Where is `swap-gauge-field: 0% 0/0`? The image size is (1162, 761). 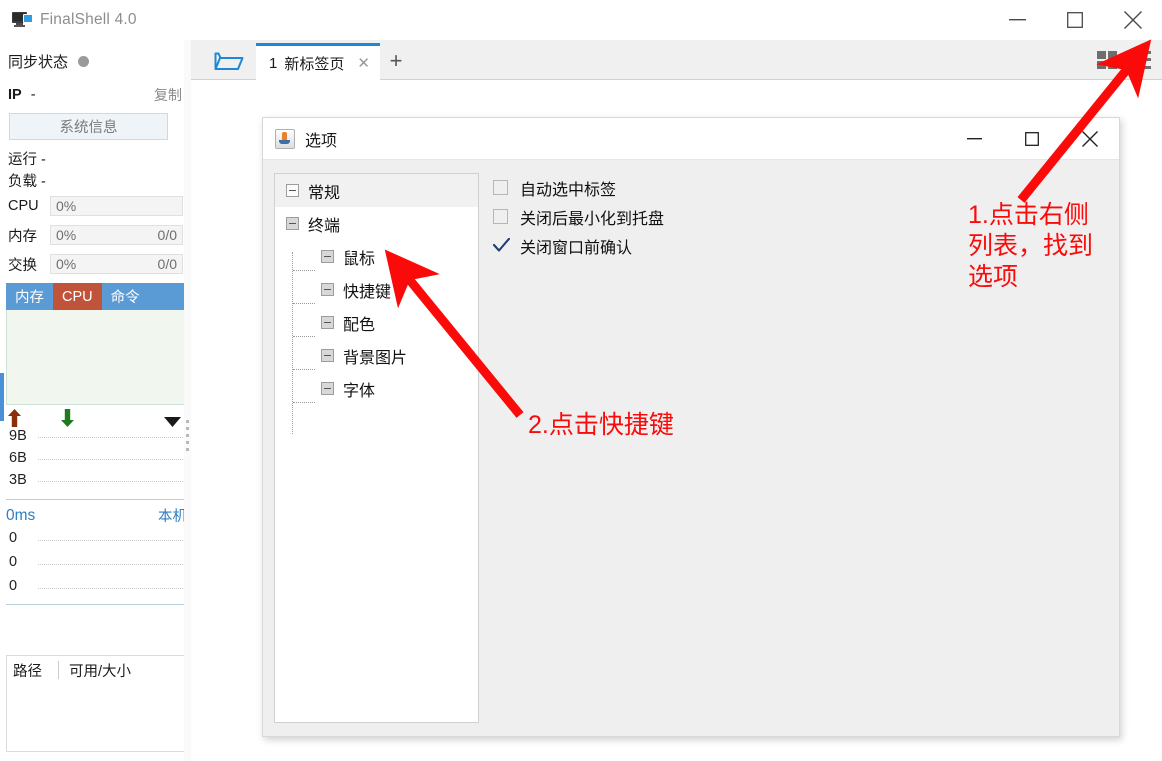 swap-gauge-field: 0% 0/0 is located at coordinates (116, 264).